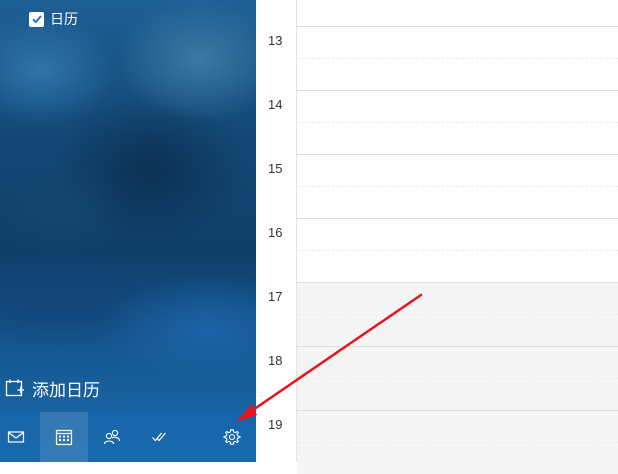 This screenshot has height=474, width=618. I want to click on tasks-button, so click(160, 437).